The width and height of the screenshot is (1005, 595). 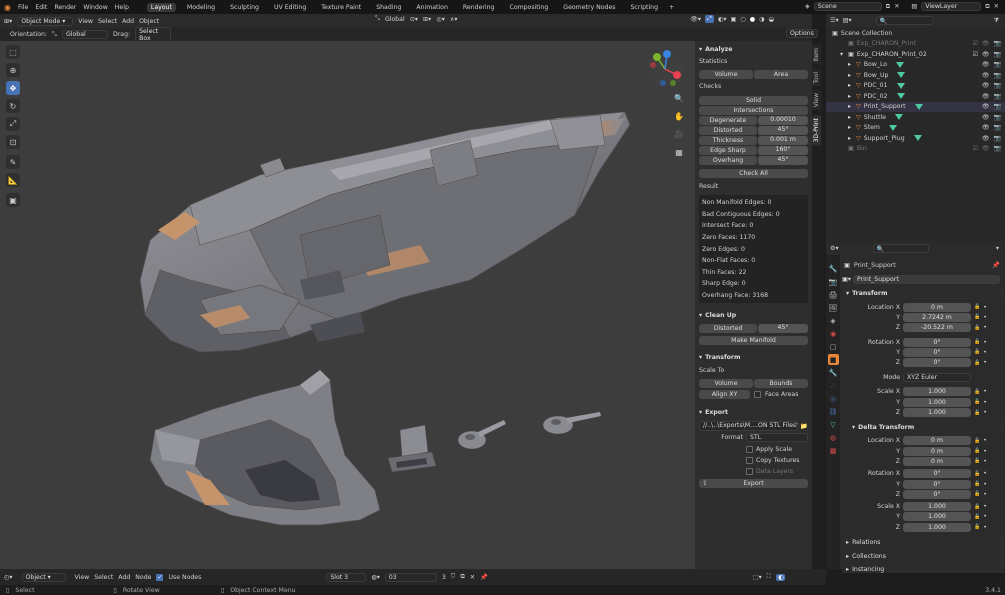 What do you see at coordinates (13, 88) in the screenshot?
I see `move-tool-icon: ✥` at bounding box center [13, 88].